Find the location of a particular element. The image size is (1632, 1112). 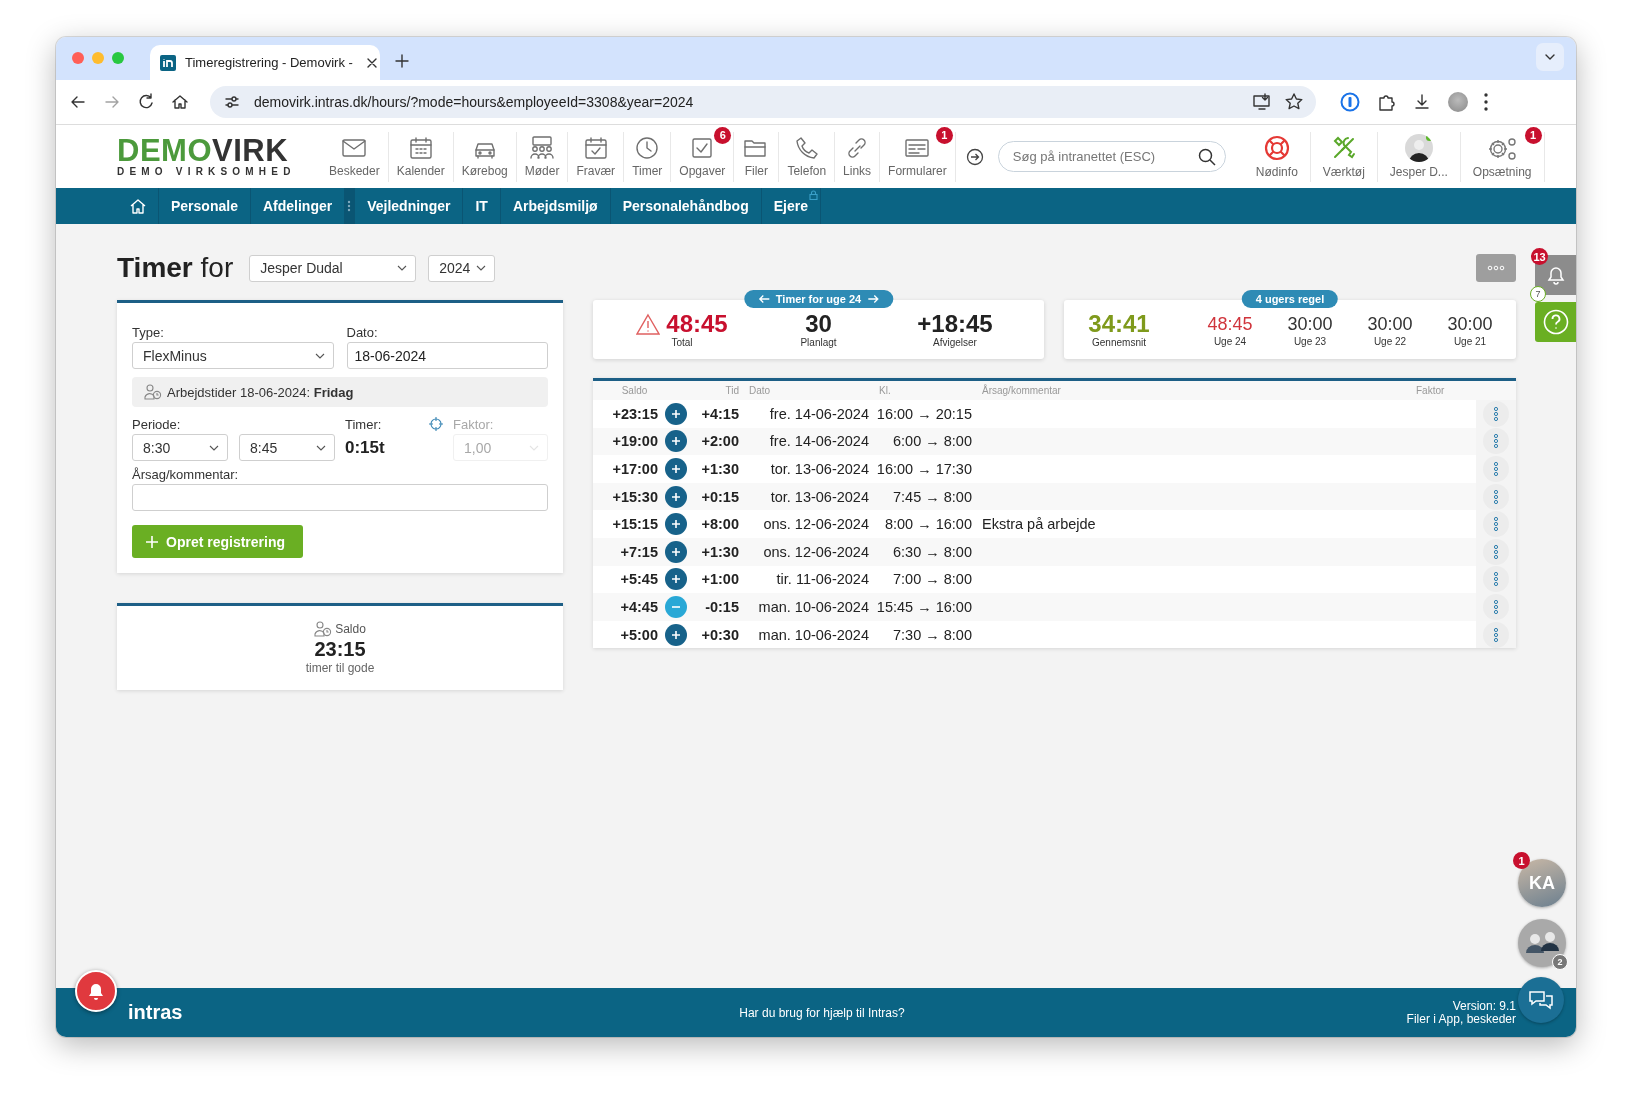

new-tab-button is located at coordinates (402, 61).